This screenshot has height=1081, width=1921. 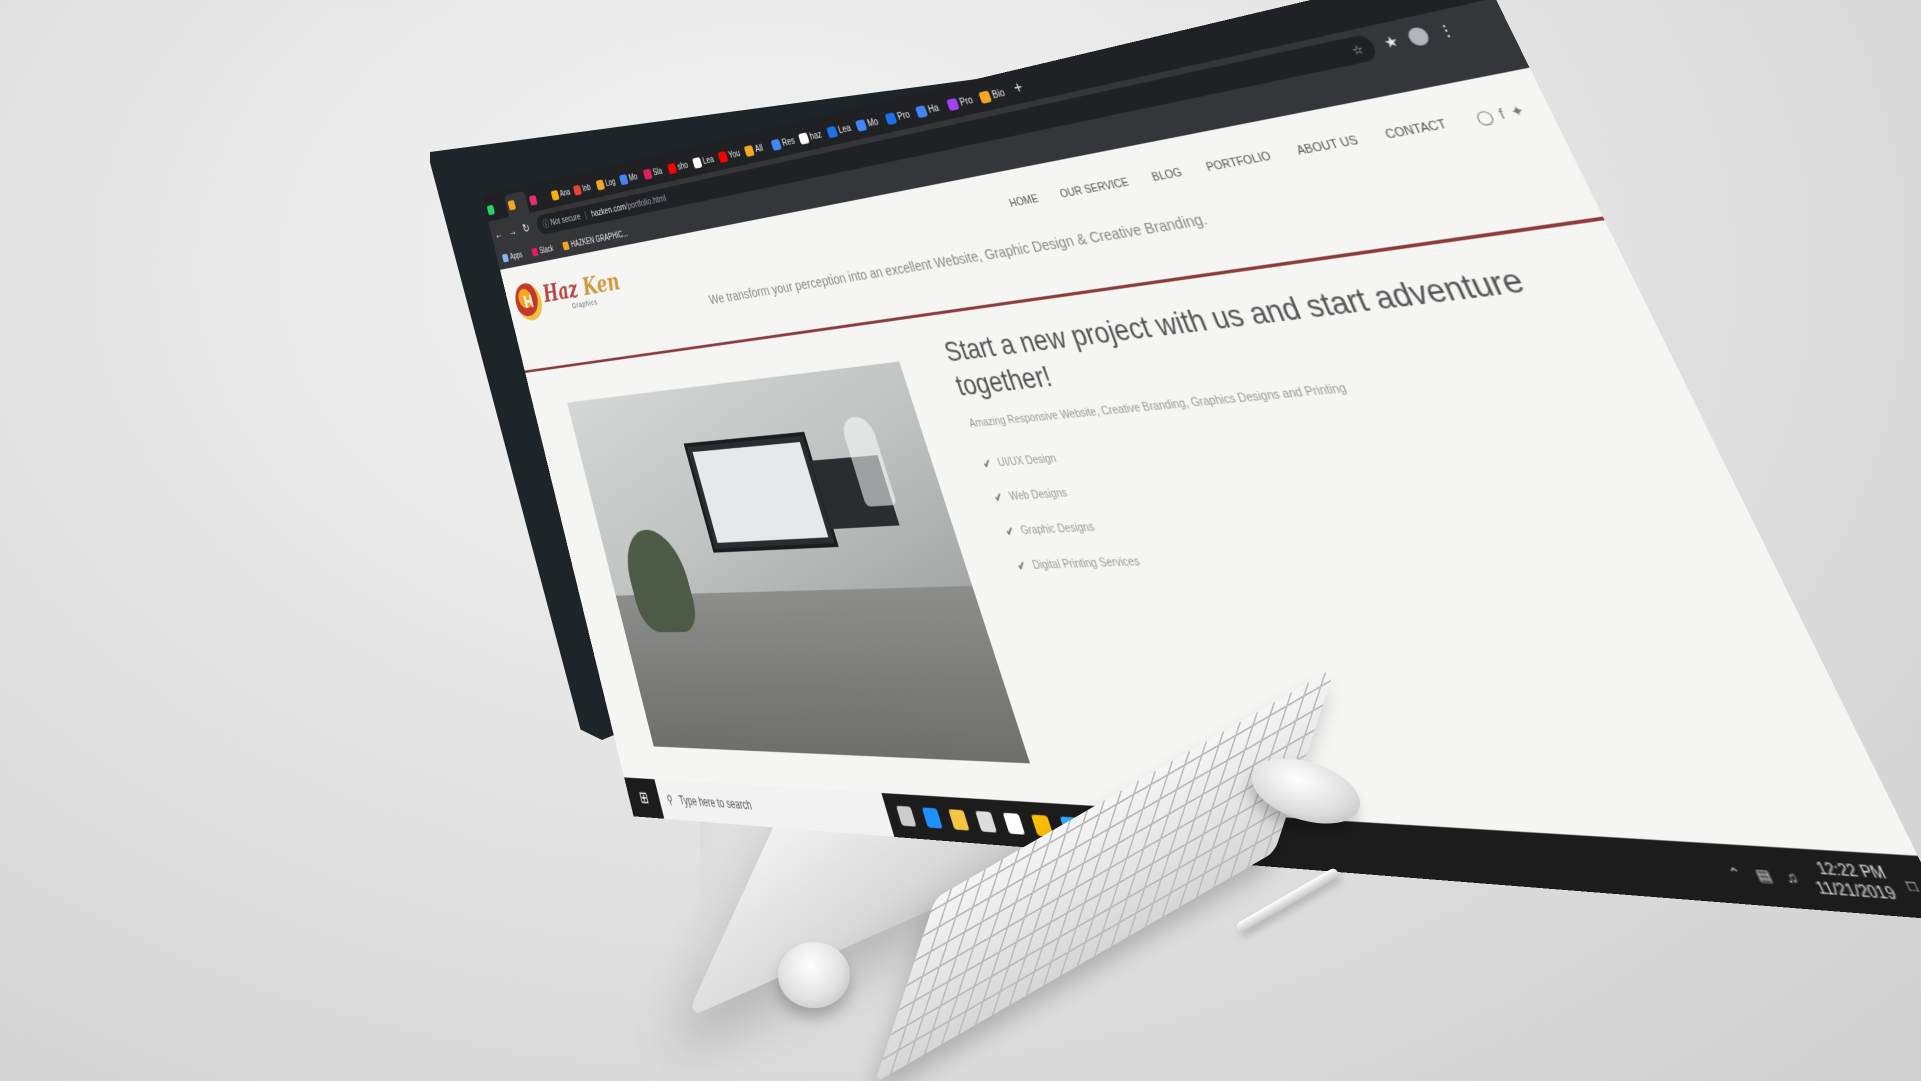 What do you see at coordinates (586, 188) in the screenshot?
I see `tab-label: Inb` at bounding box center [586, 188].